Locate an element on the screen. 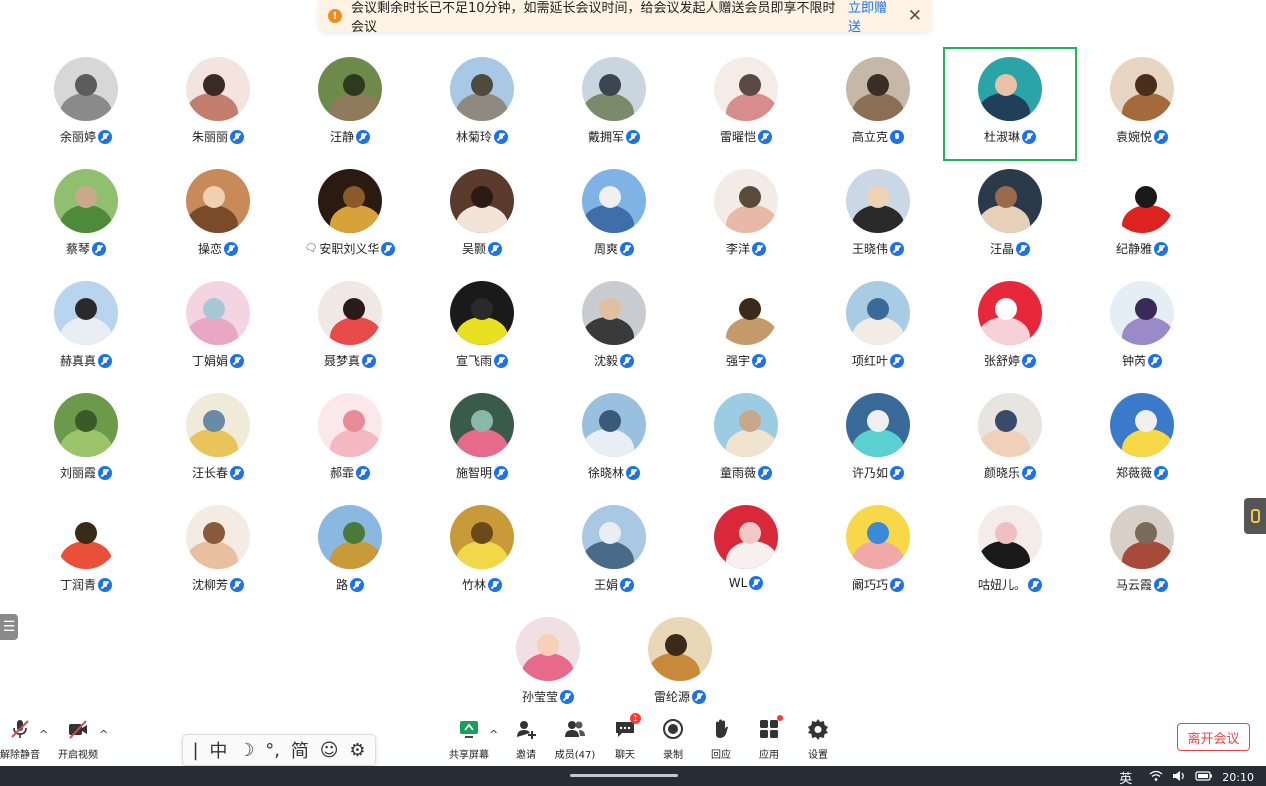 The height and width of the screenshot is (786, 1266). participant-tile: 刘丽霞 is located at coordinates (86, 440).